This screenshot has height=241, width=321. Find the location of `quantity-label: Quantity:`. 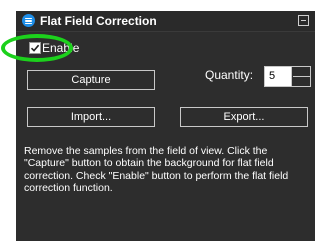

quantity-label: Quantity: is located at coordinates (229, 75).